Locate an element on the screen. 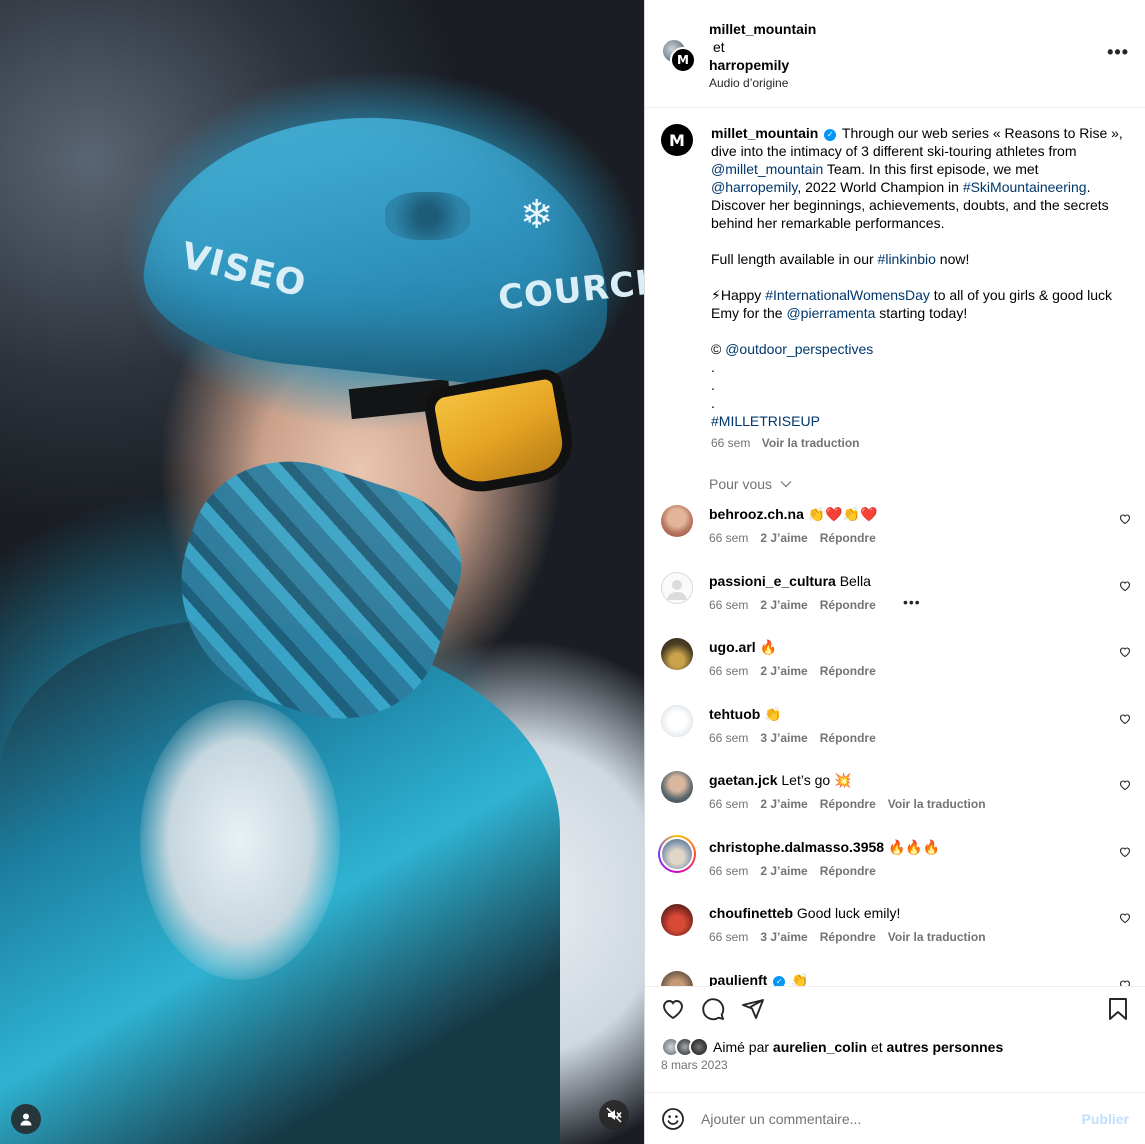  mute-toggle-button is located at coordinates (614, 1115).